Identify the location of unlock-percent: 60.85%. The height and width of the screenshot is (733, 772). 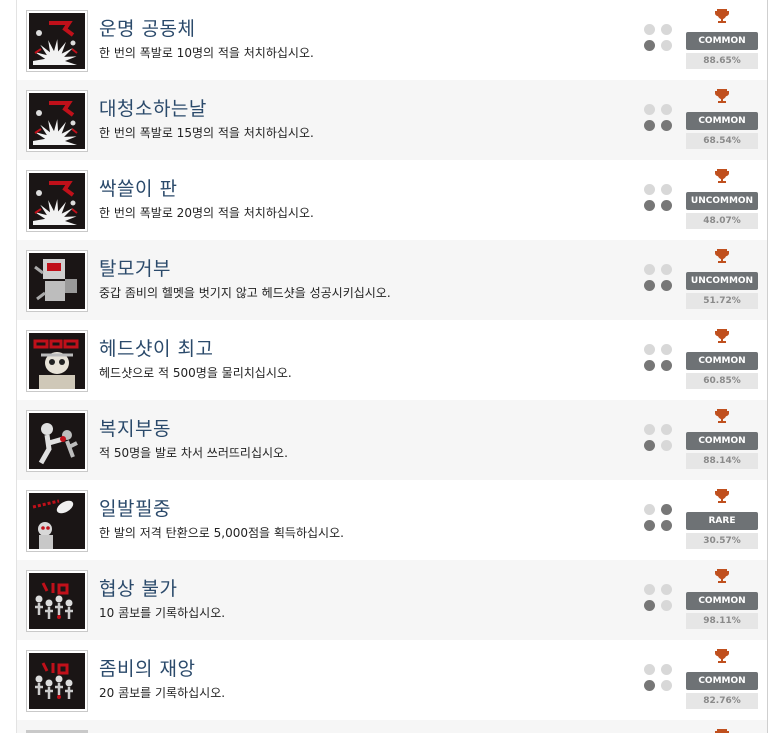
(722, 381).